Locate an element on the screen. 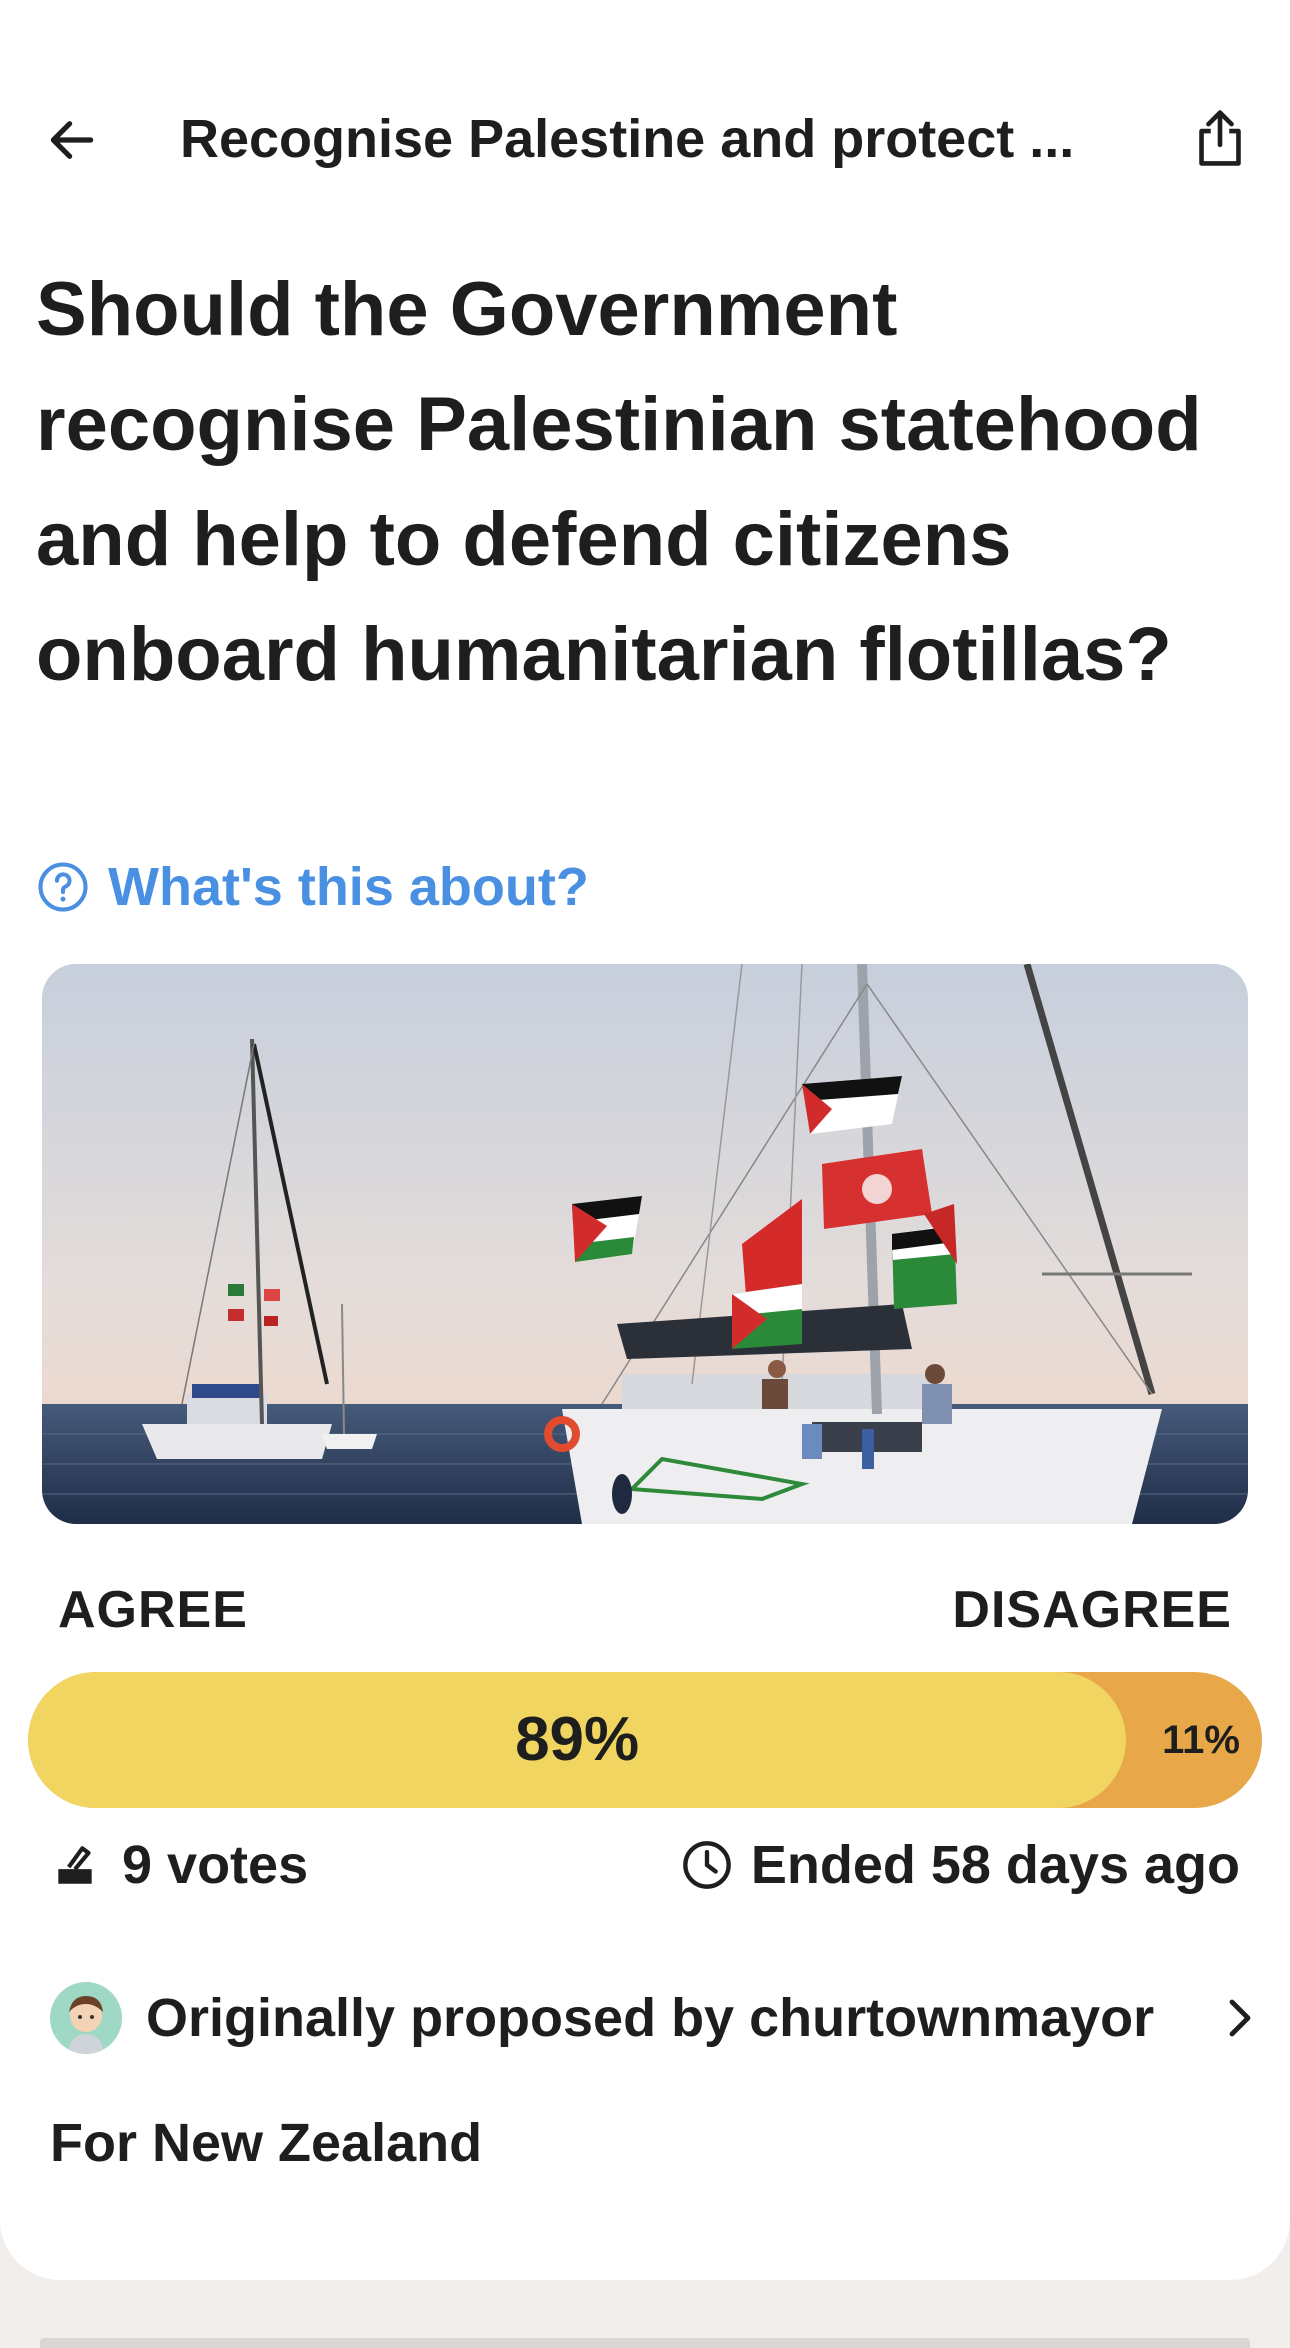  whats-this-about-link: What's this about? is located at coordinates (312, 887).